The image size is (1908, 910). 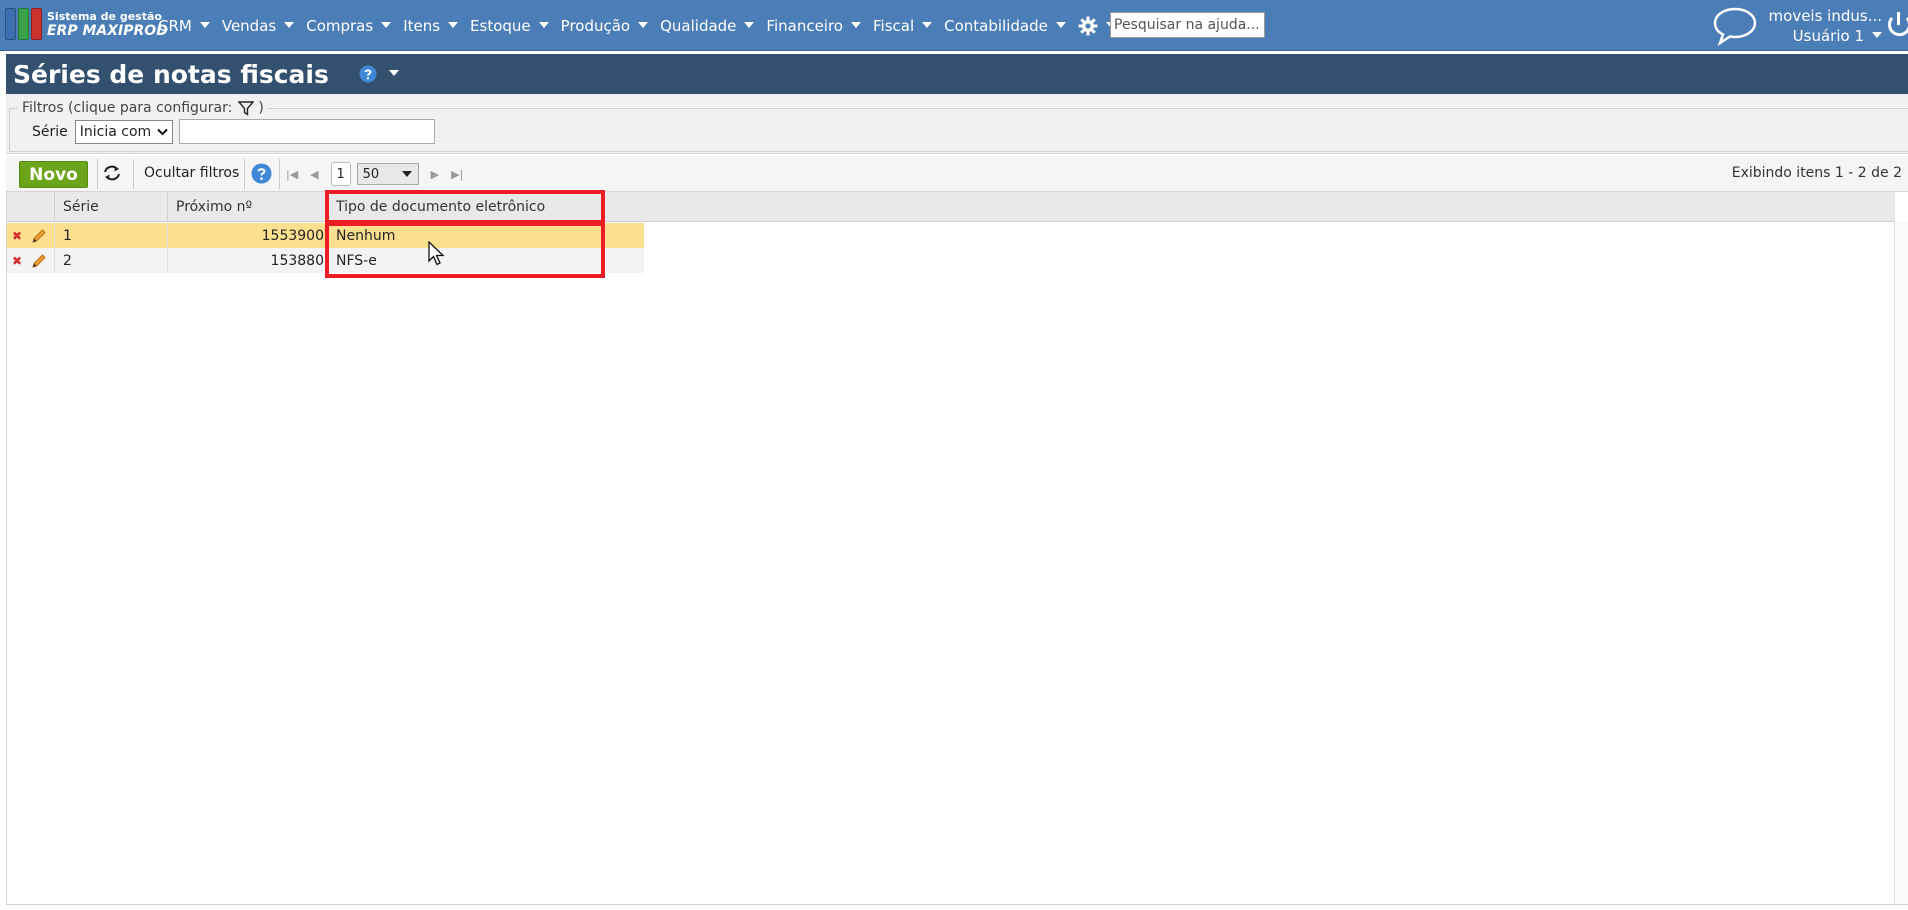 What do you see at coordinates (111, 207) in the screenshot?
I see `column-header-serie: Série` at bounding box center [111, 207].